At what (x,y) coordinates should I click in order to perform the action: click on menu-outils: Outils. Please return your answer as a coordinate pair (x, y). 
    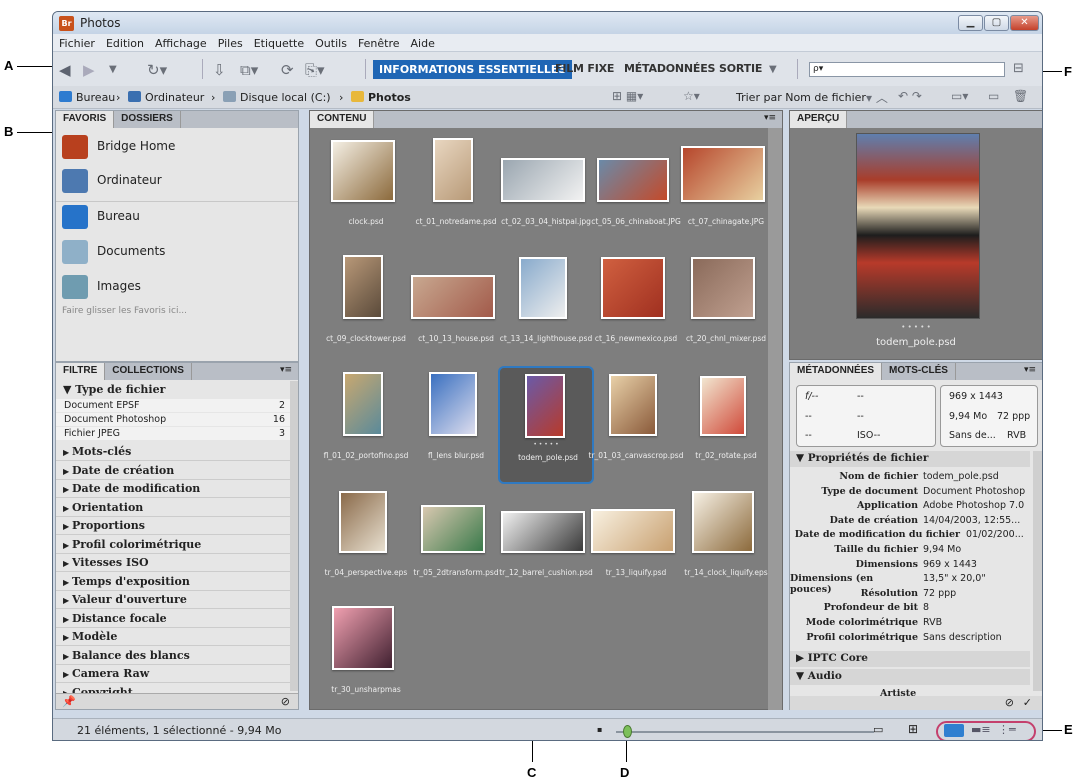
    Looking at the image, I should click on (330, 42).